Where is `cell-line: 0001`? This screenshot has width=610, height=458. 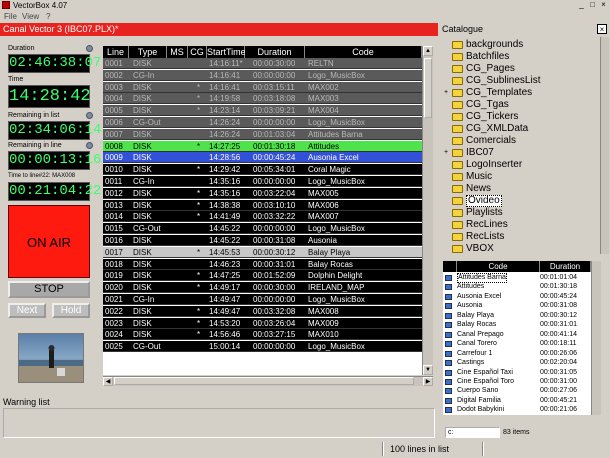
cell-line: 0001 is located at coordinates (114, 63).